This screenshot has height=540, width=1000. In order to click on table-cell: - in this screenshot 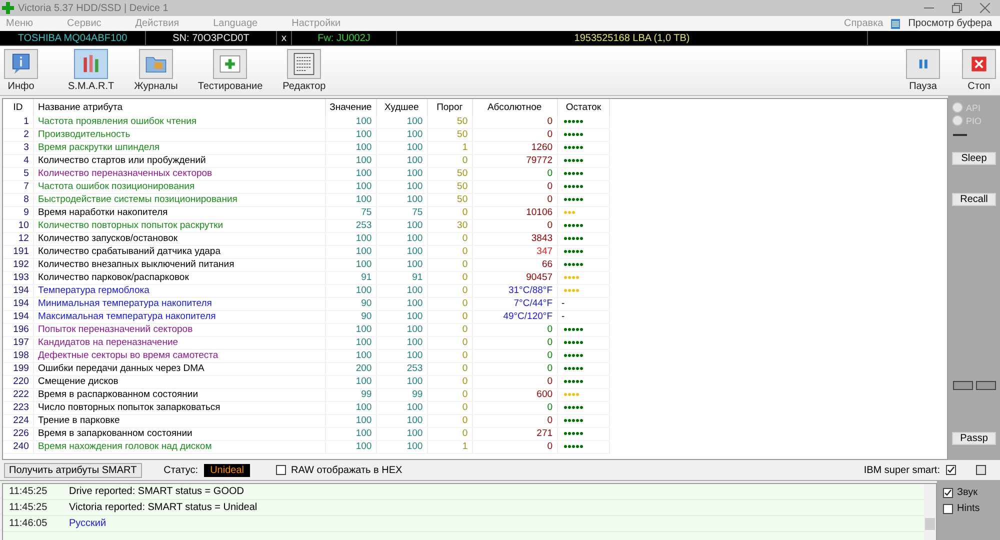, I will do `click(563, 303)`.